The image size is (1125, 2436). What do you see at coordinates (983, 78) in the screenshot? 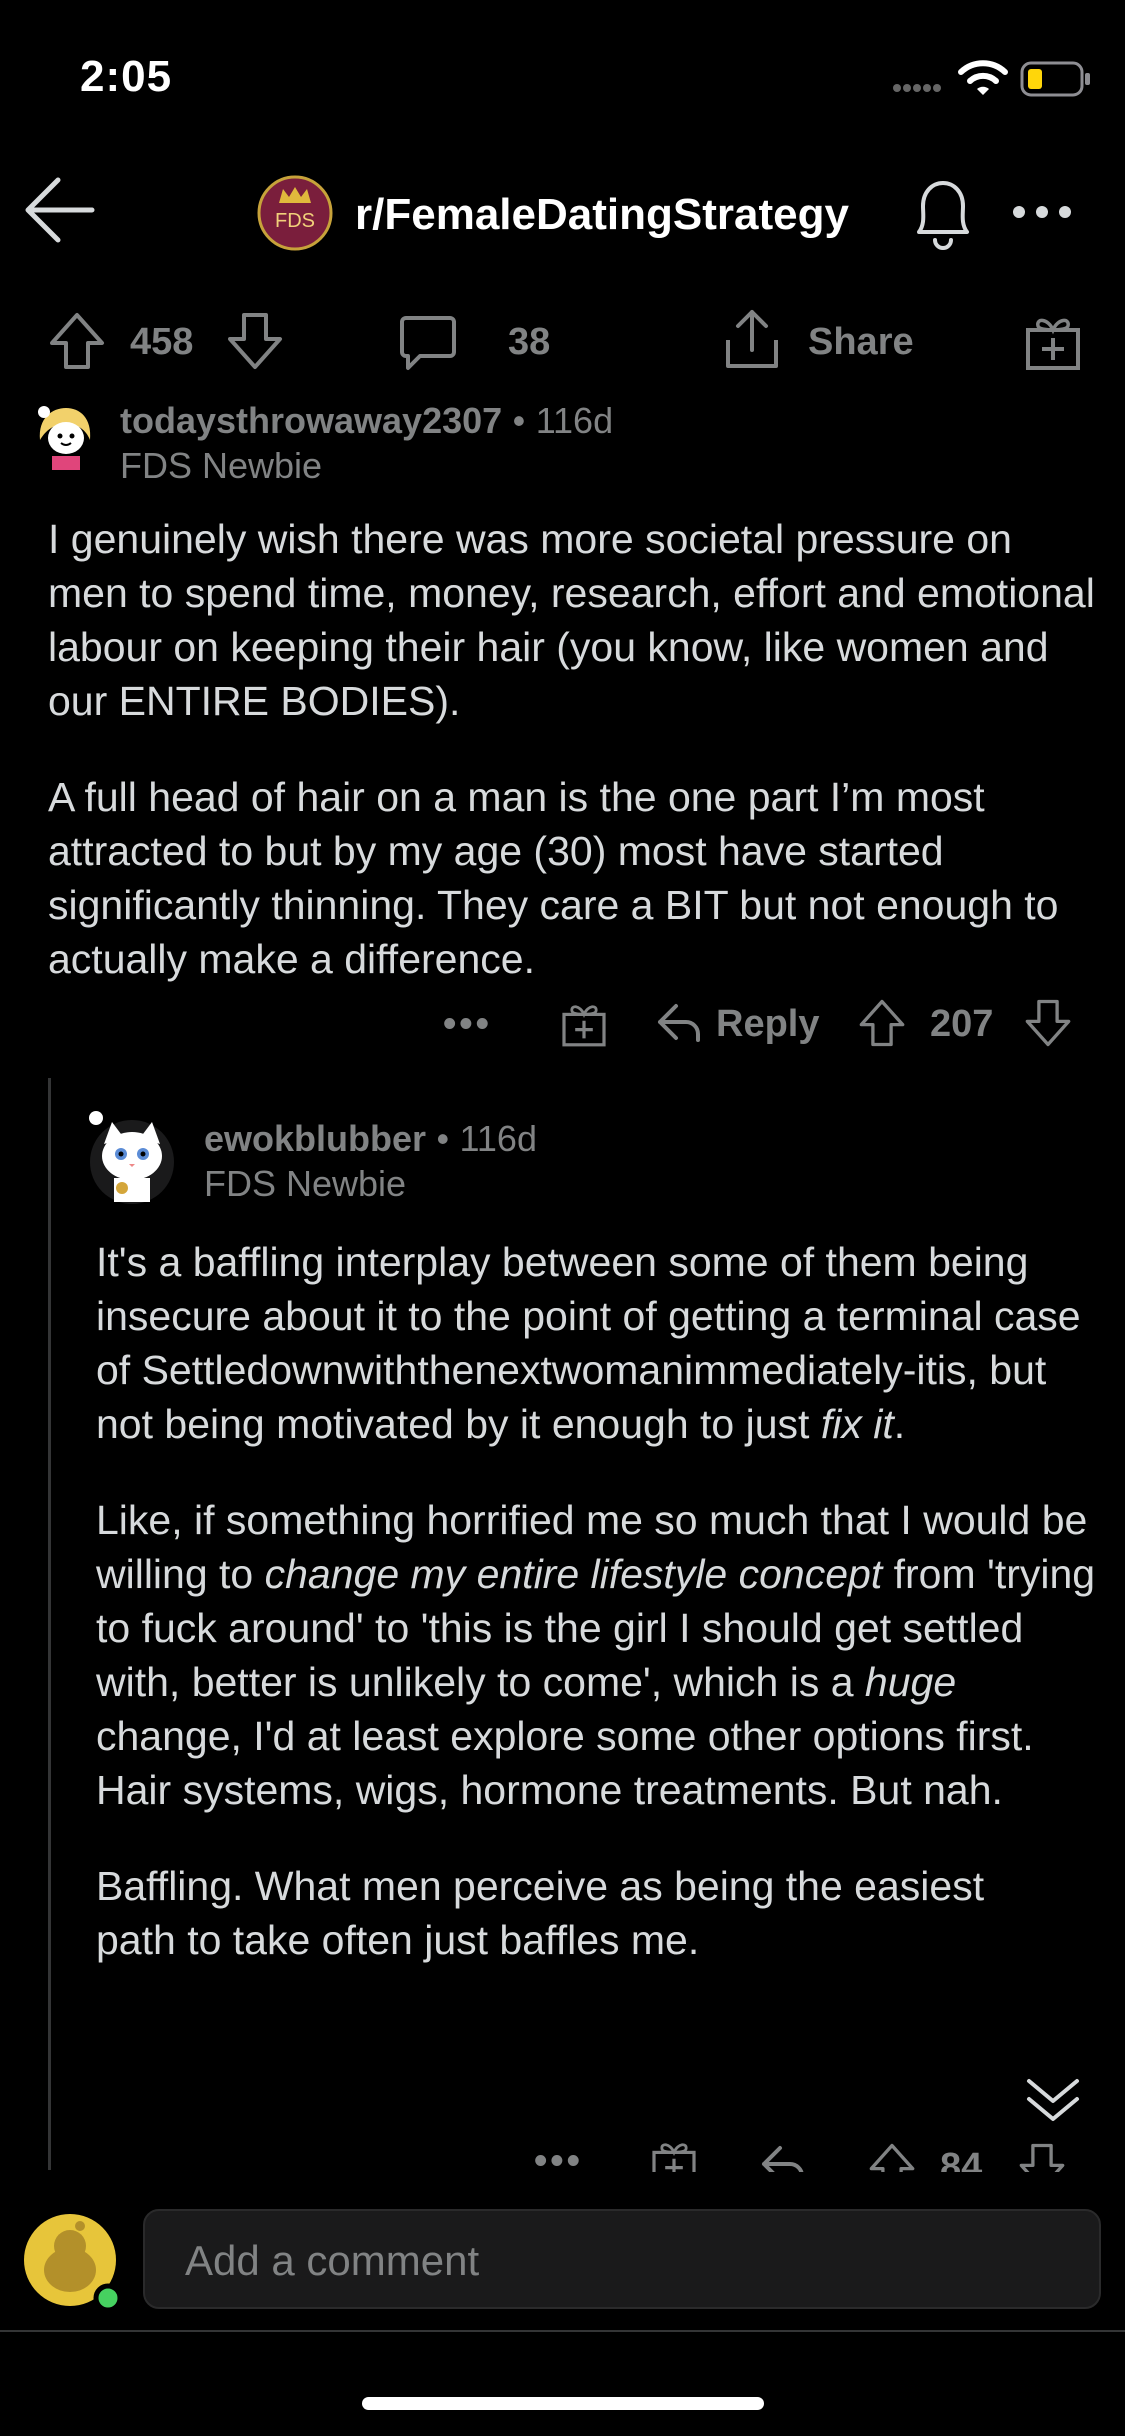
I see `wifi-icon` at bounding box center [983, 78].